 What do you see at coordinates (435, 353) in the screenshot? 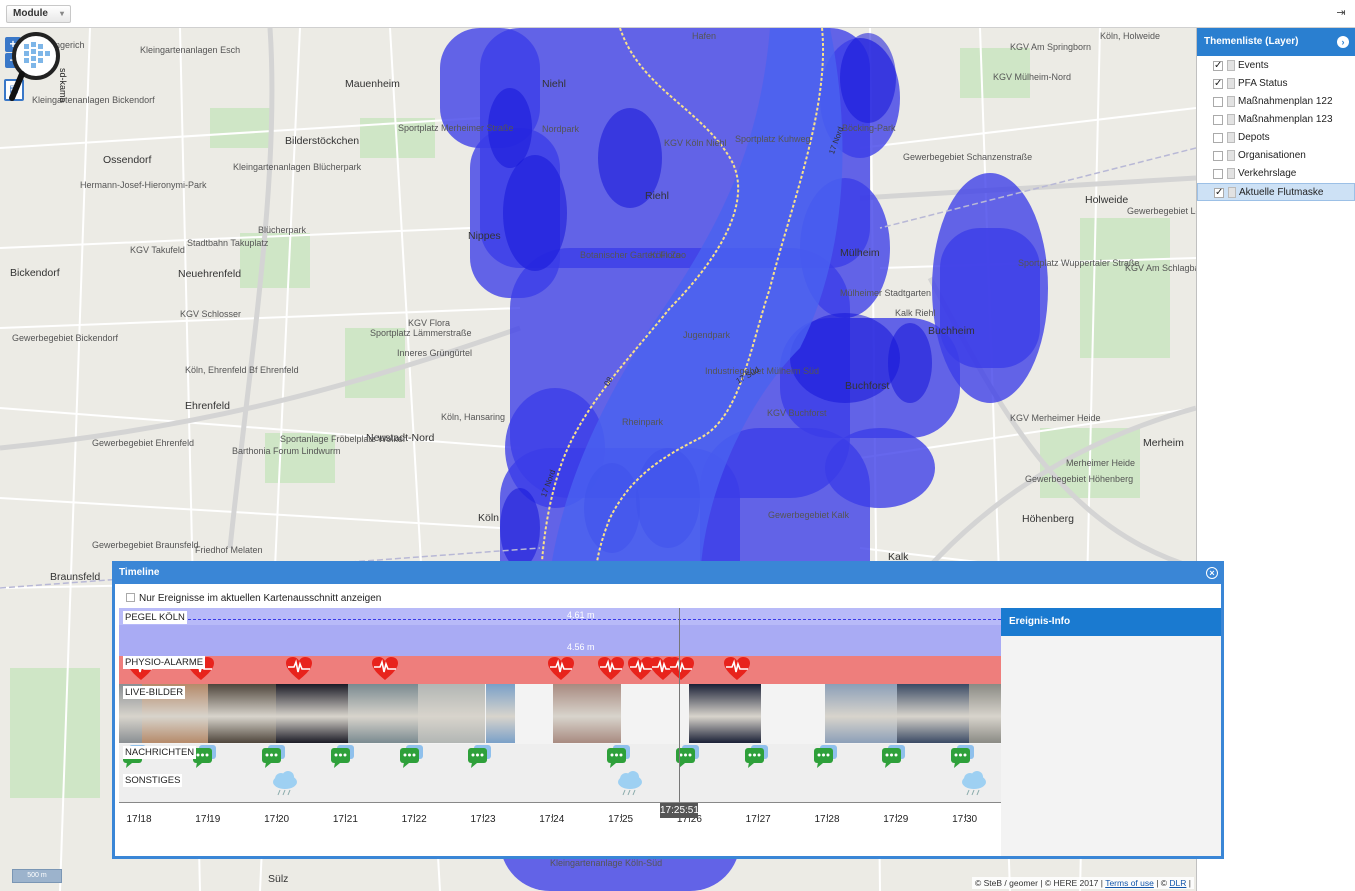
I see `map-label: Inneres Grüngürtel` at bounding box center [435, 353].